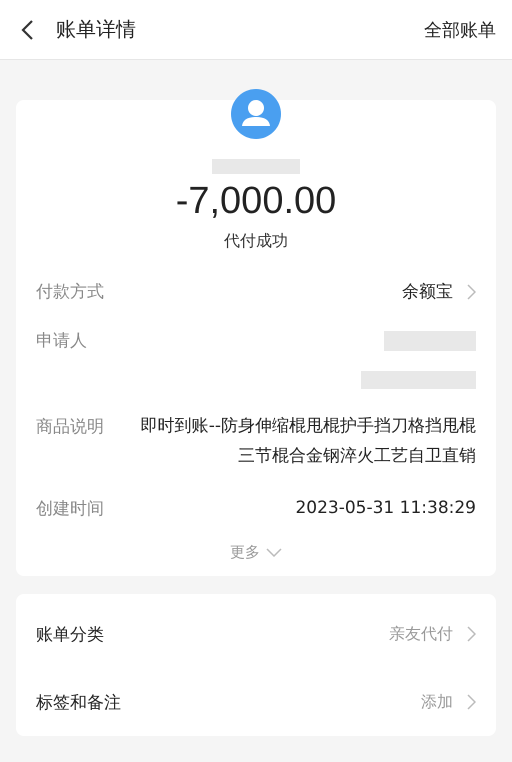  I want to click on settings-row: 账单分类 亲友代付, so click(256, 634).